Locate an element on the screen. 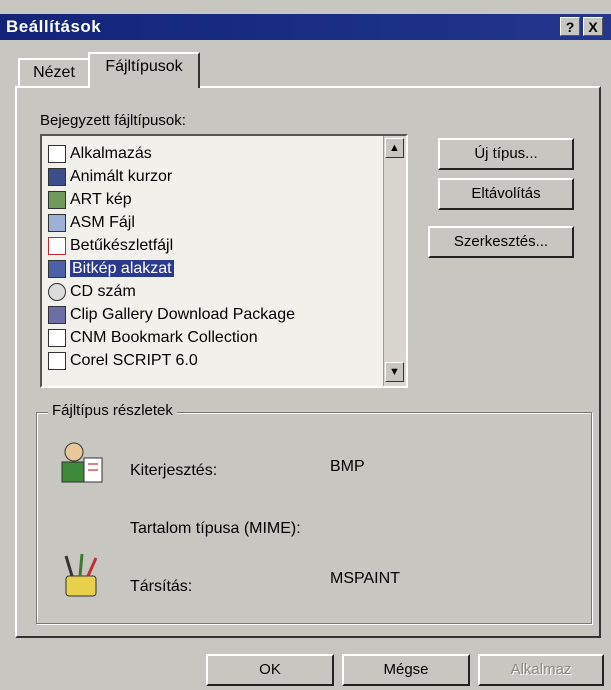 This screenshot has width=611, height=690. bookmark-collection-icon is located at coordinates (57, 337).